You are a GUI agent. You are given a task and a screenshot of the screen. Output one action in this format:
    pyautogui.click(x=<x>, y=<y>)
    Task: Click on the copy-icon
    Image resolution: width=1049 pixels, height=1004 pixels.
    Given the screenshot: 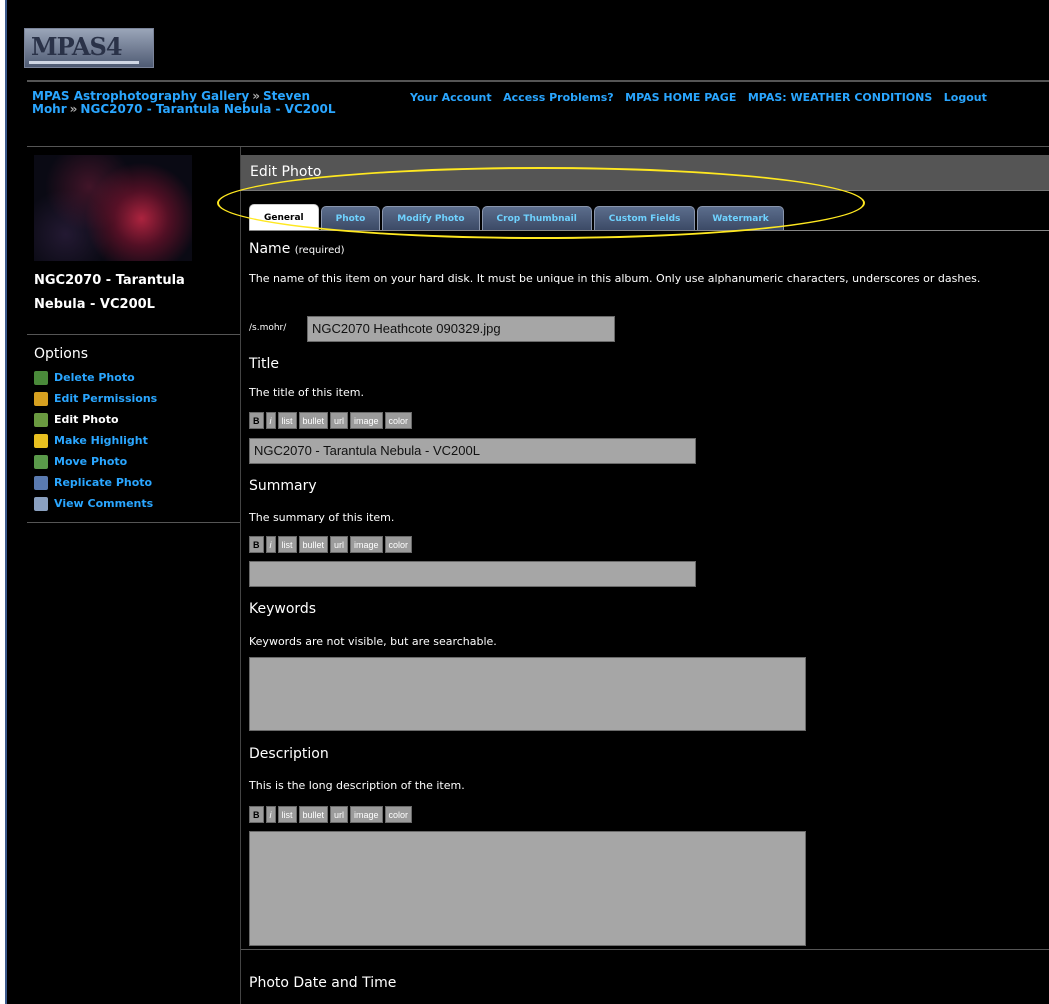 What is the action you would take?
    pyautogui.click(x=41, y=482)
    